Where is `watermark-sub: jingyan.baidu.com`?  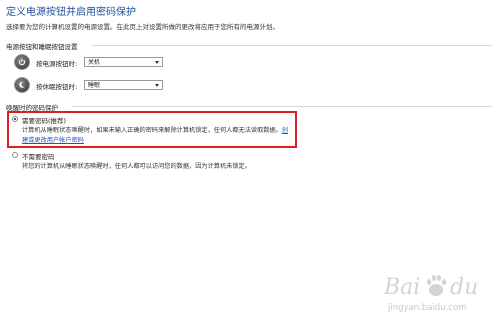
watermark-sub: jingyan.baidu.com is located at coordinates (426, 308).